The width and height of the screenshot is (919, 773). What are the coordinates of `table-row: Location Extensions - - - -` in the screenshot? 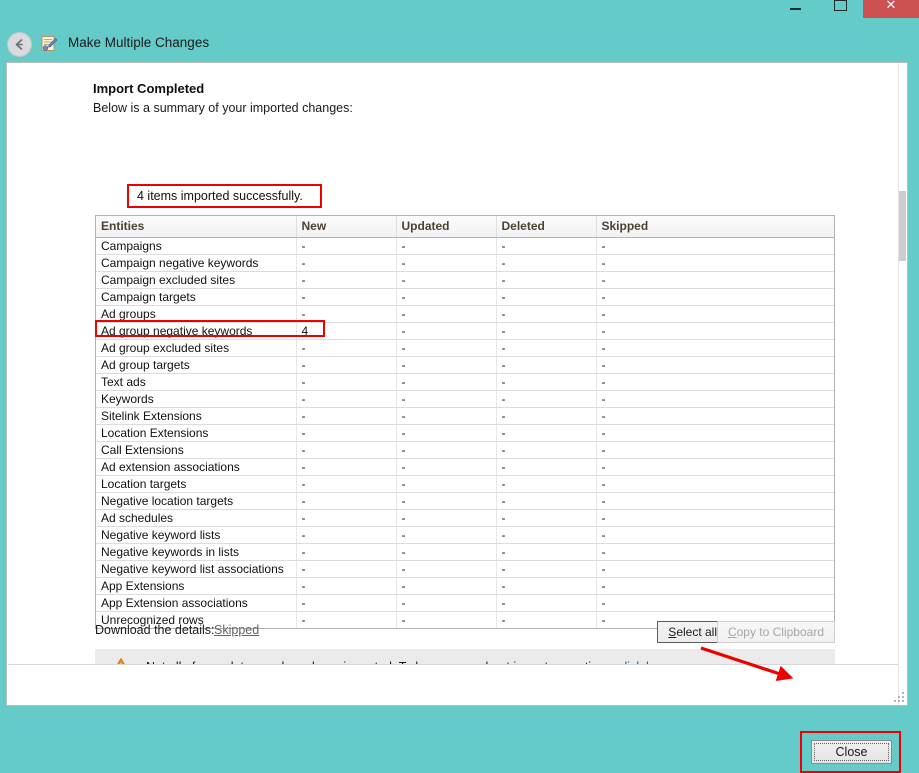 It's located at (465, 433).